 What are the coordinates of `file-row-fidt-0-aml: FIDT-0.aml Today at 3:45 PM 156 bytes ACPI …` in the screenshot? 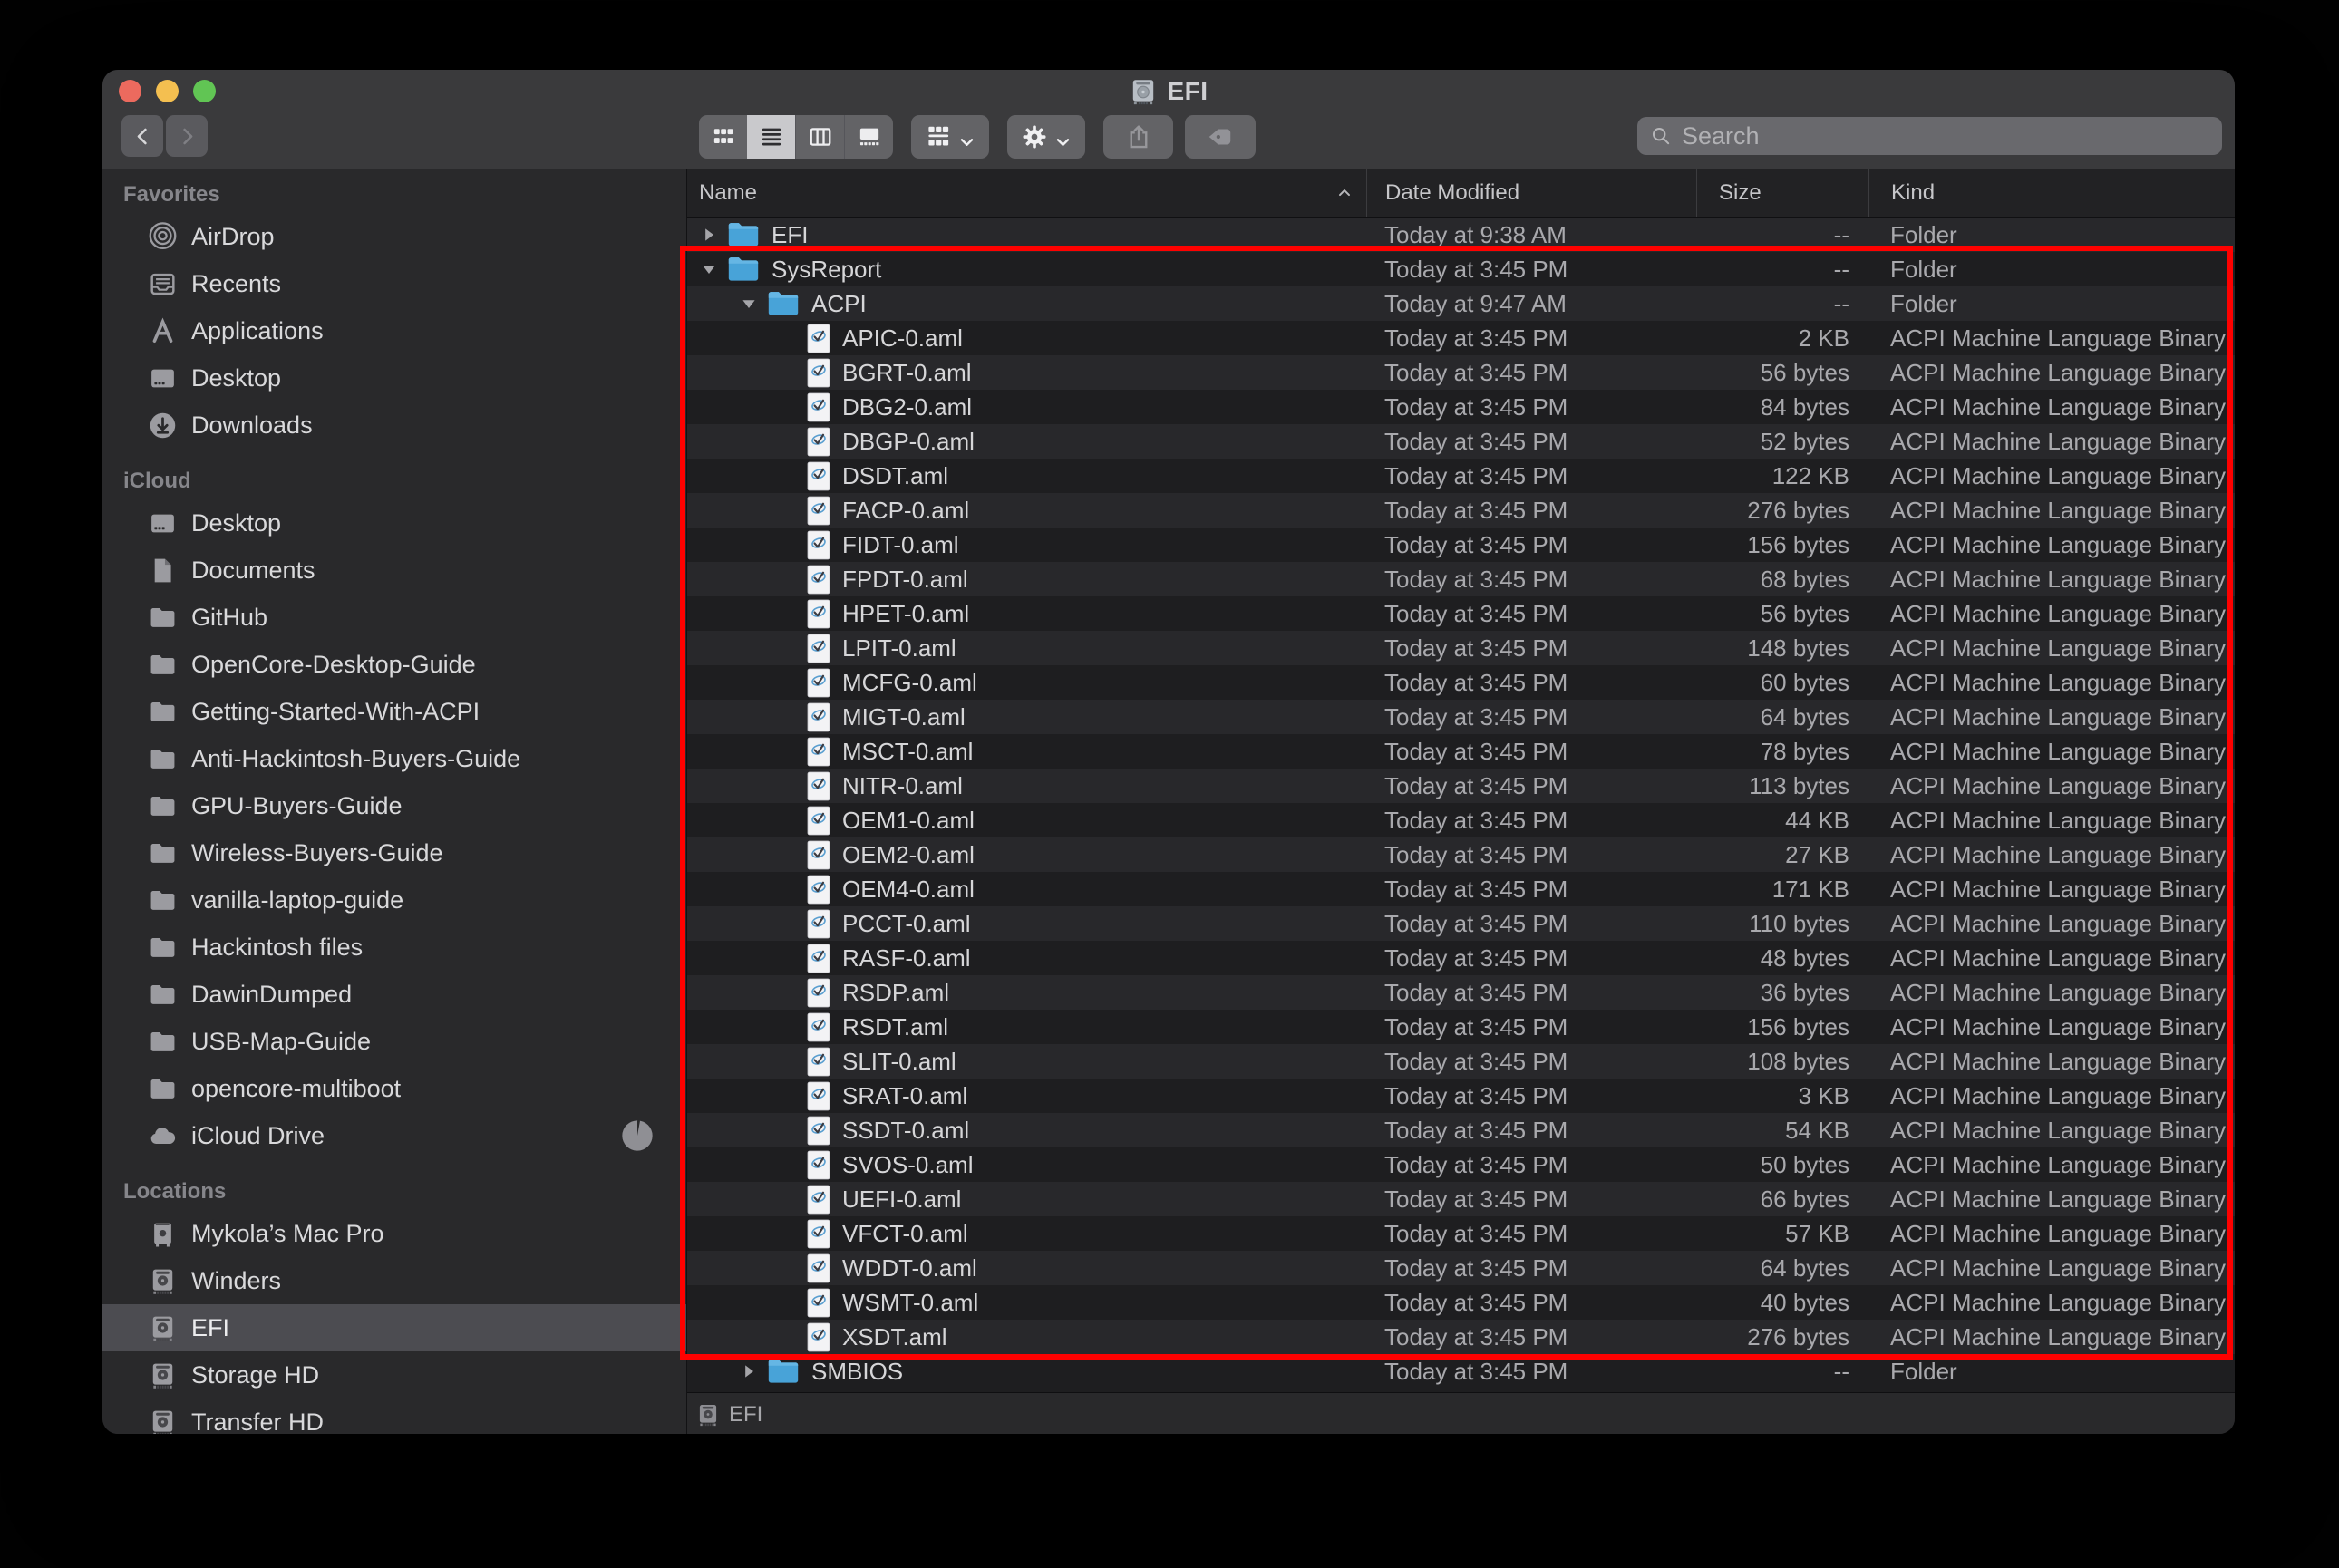 It's located at (1461, 545).